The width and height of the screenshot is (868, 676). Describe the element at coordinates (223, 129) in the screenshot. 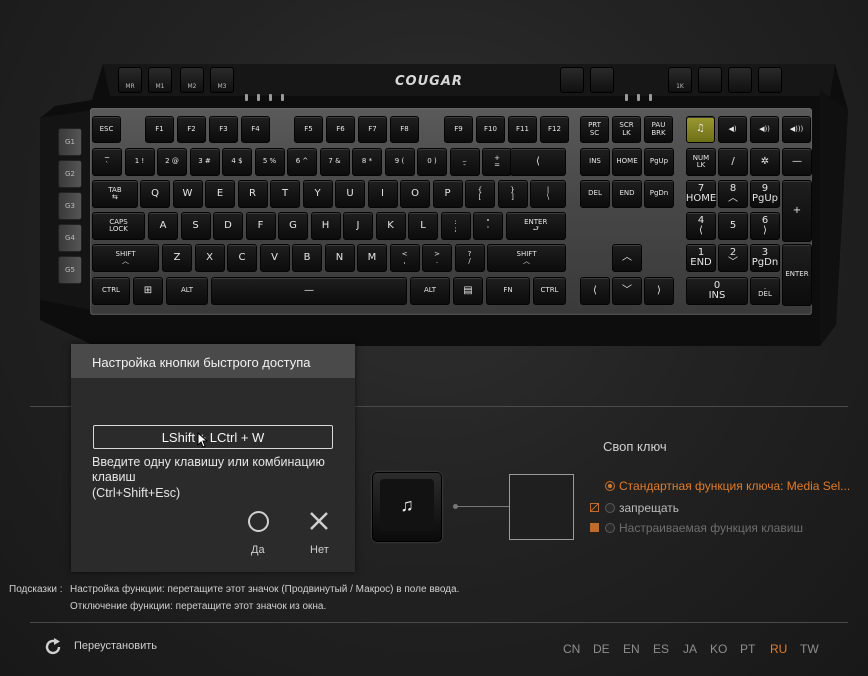

I see `key-3: F3` at that location.